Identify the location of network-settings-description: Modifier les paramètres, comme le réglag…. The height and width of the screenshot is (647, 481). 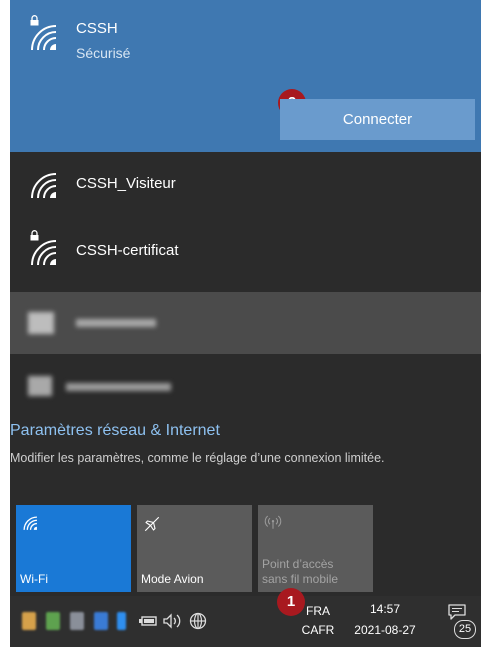
(197, 458).